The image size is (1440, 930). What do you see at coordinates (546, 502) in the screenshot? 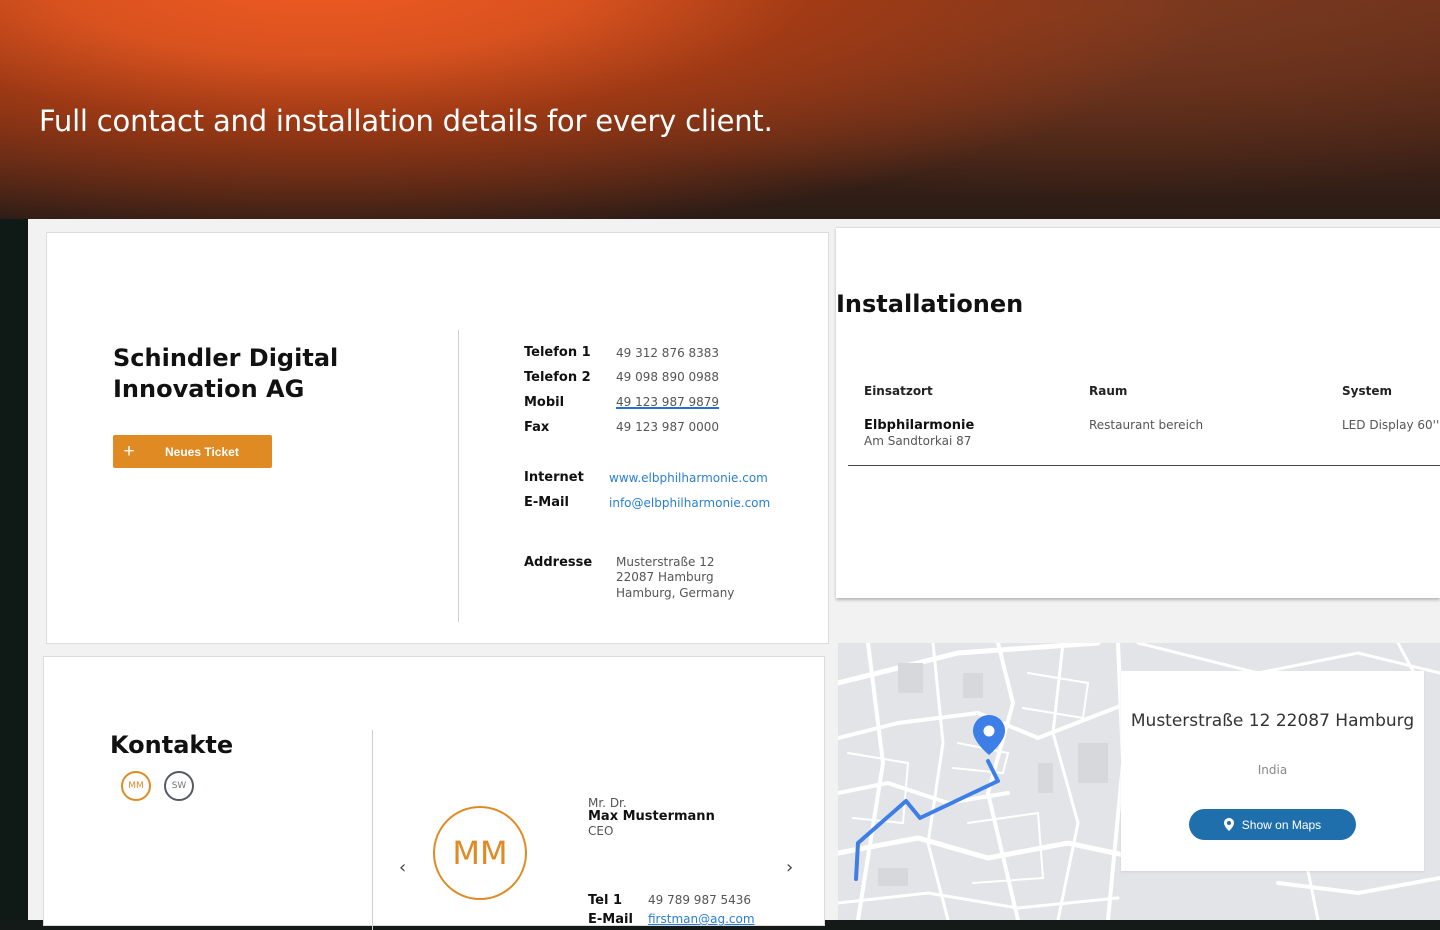
I see `email-label: E-Mail` at bounding box center [546, 502].